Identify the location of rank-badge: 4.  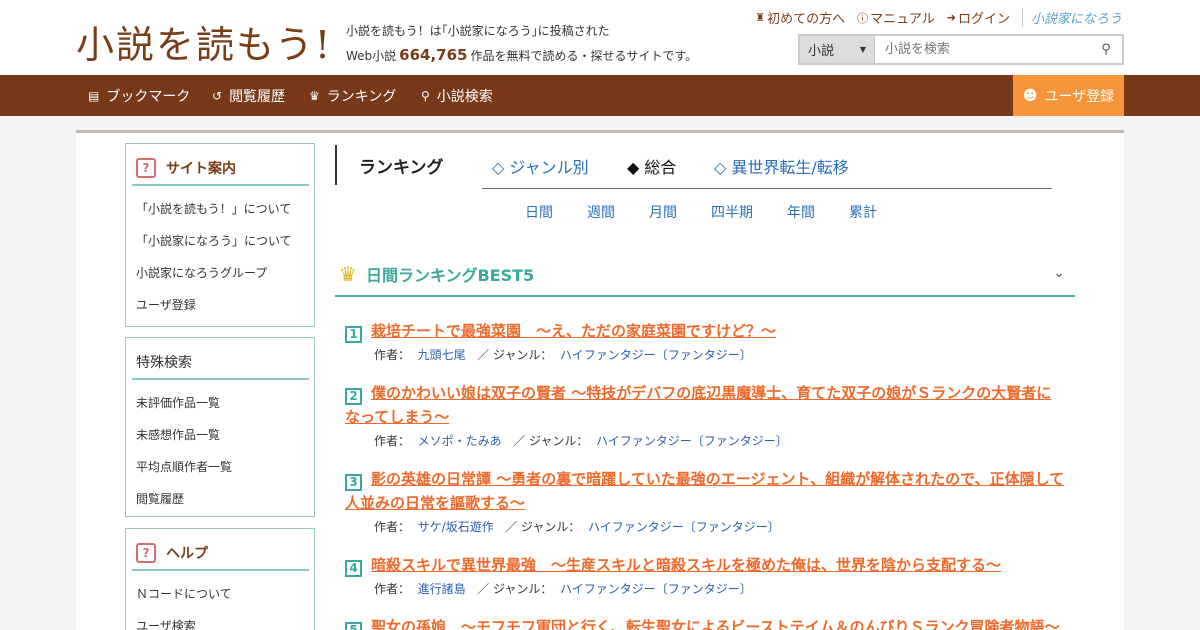
(353, 568).